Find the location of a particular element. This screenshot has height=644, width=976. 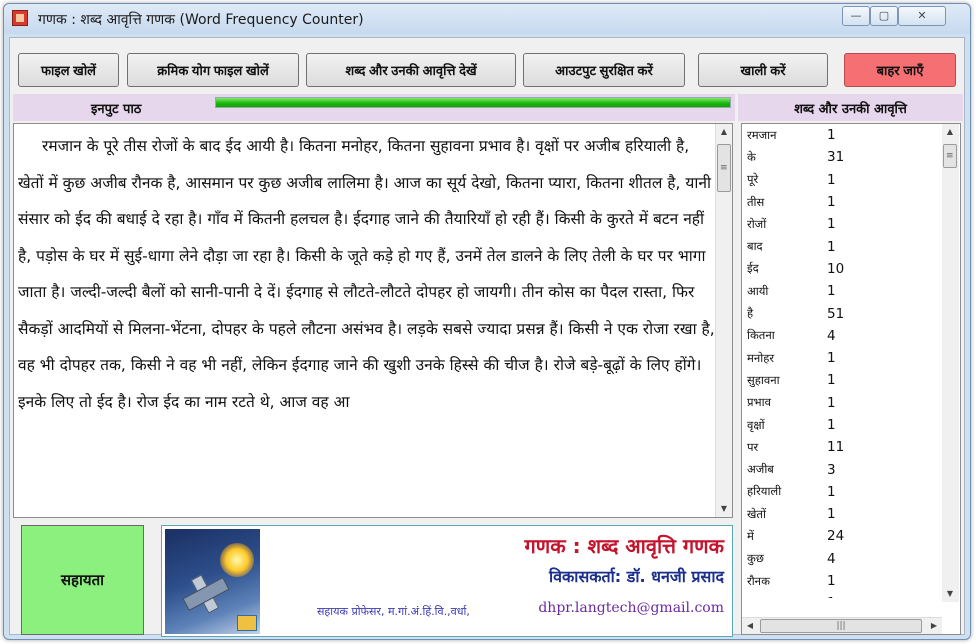

frequency-row: मनोहर 1 is located at coordinates (843, 358).